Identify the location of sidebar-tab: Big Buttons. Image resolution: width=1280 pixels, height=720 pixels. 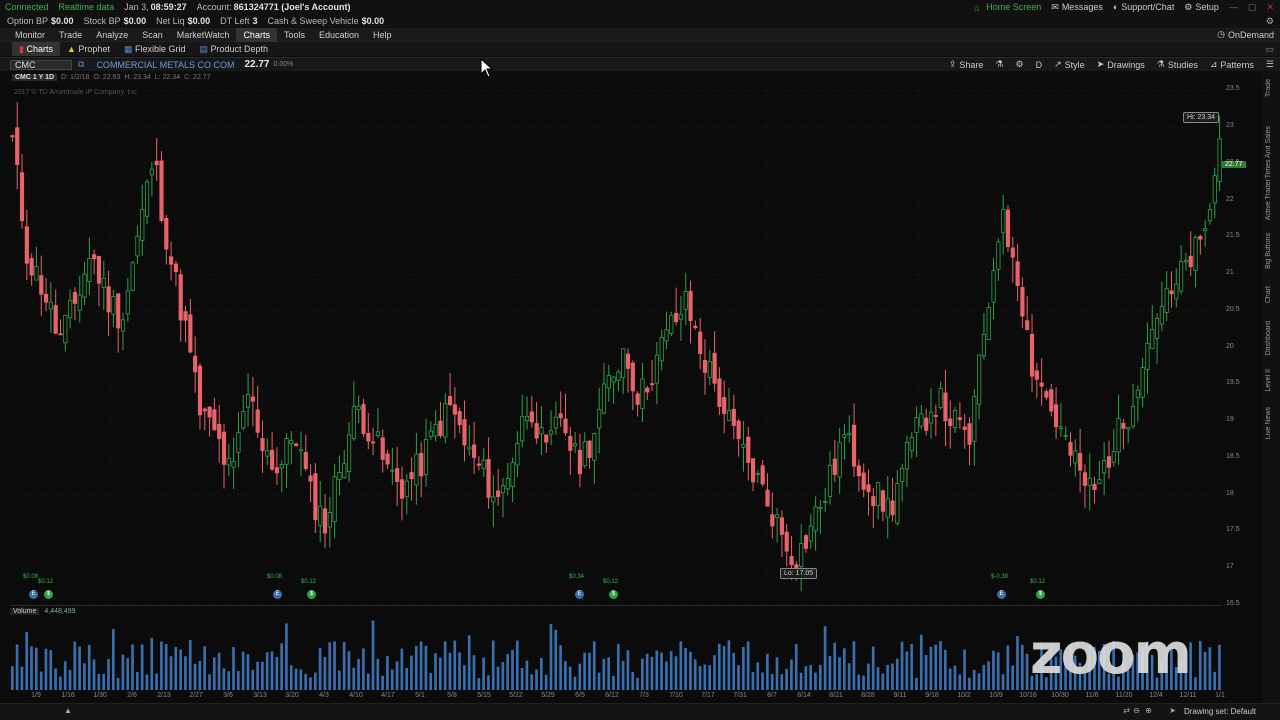
(1268, 251).